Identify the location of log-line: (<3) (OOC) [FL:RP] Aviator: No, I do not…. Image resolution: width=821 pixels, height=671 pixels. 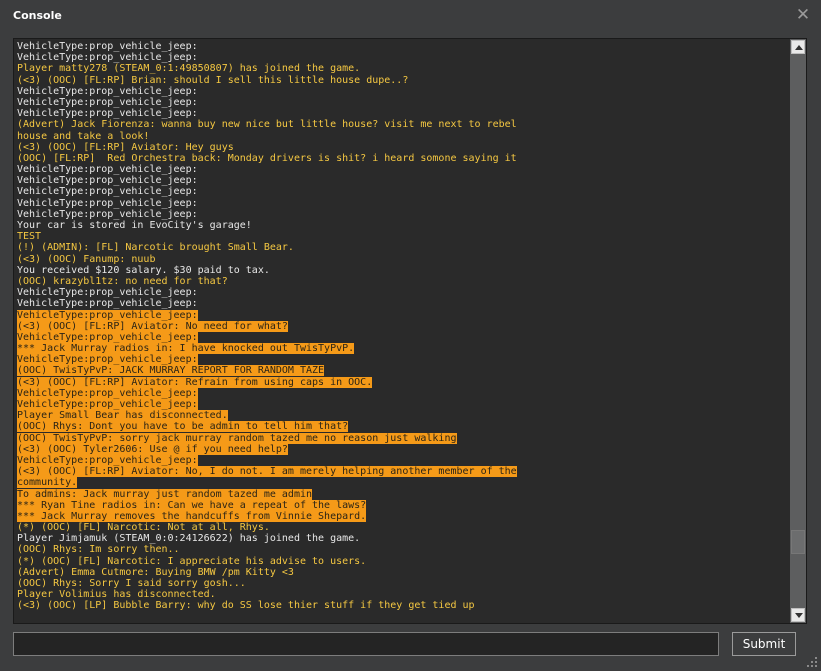
(402, 472).